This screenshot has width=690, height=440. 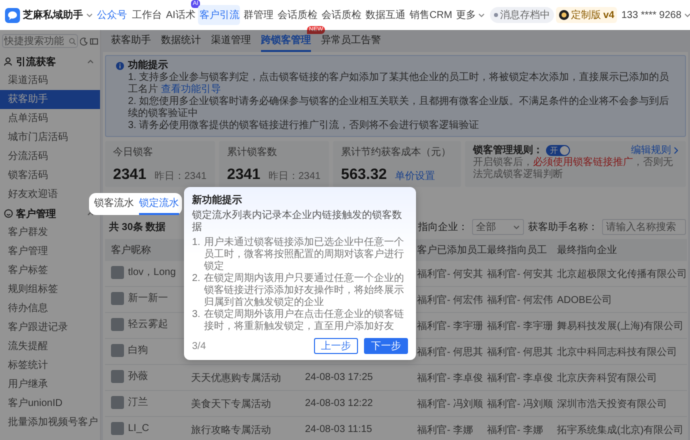 I want to click on table-cell: 深圳市浩天投资有限公司, so click(x=612, y=404).